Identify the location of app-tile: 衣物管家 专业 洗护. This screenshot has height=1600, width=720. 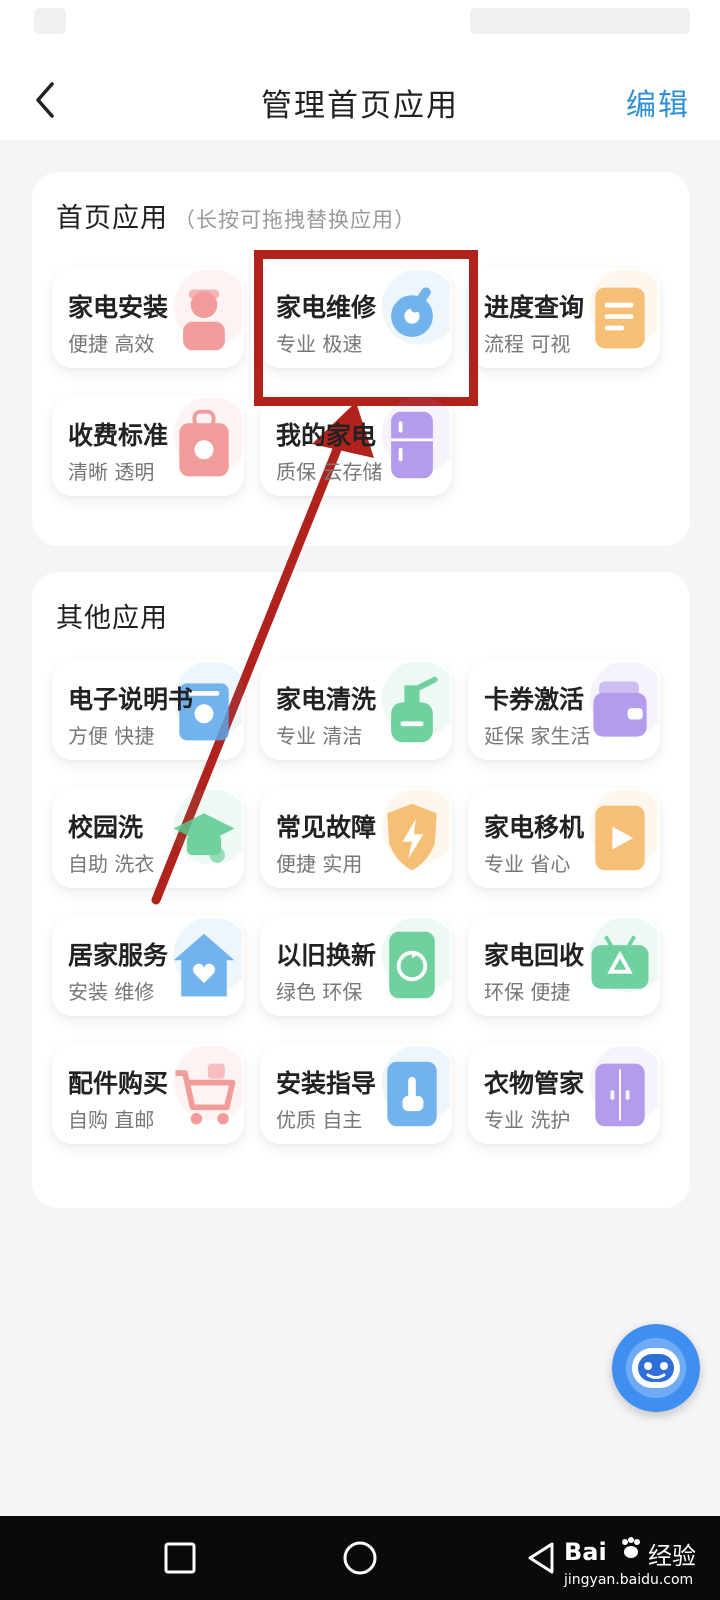
(564, 1094).